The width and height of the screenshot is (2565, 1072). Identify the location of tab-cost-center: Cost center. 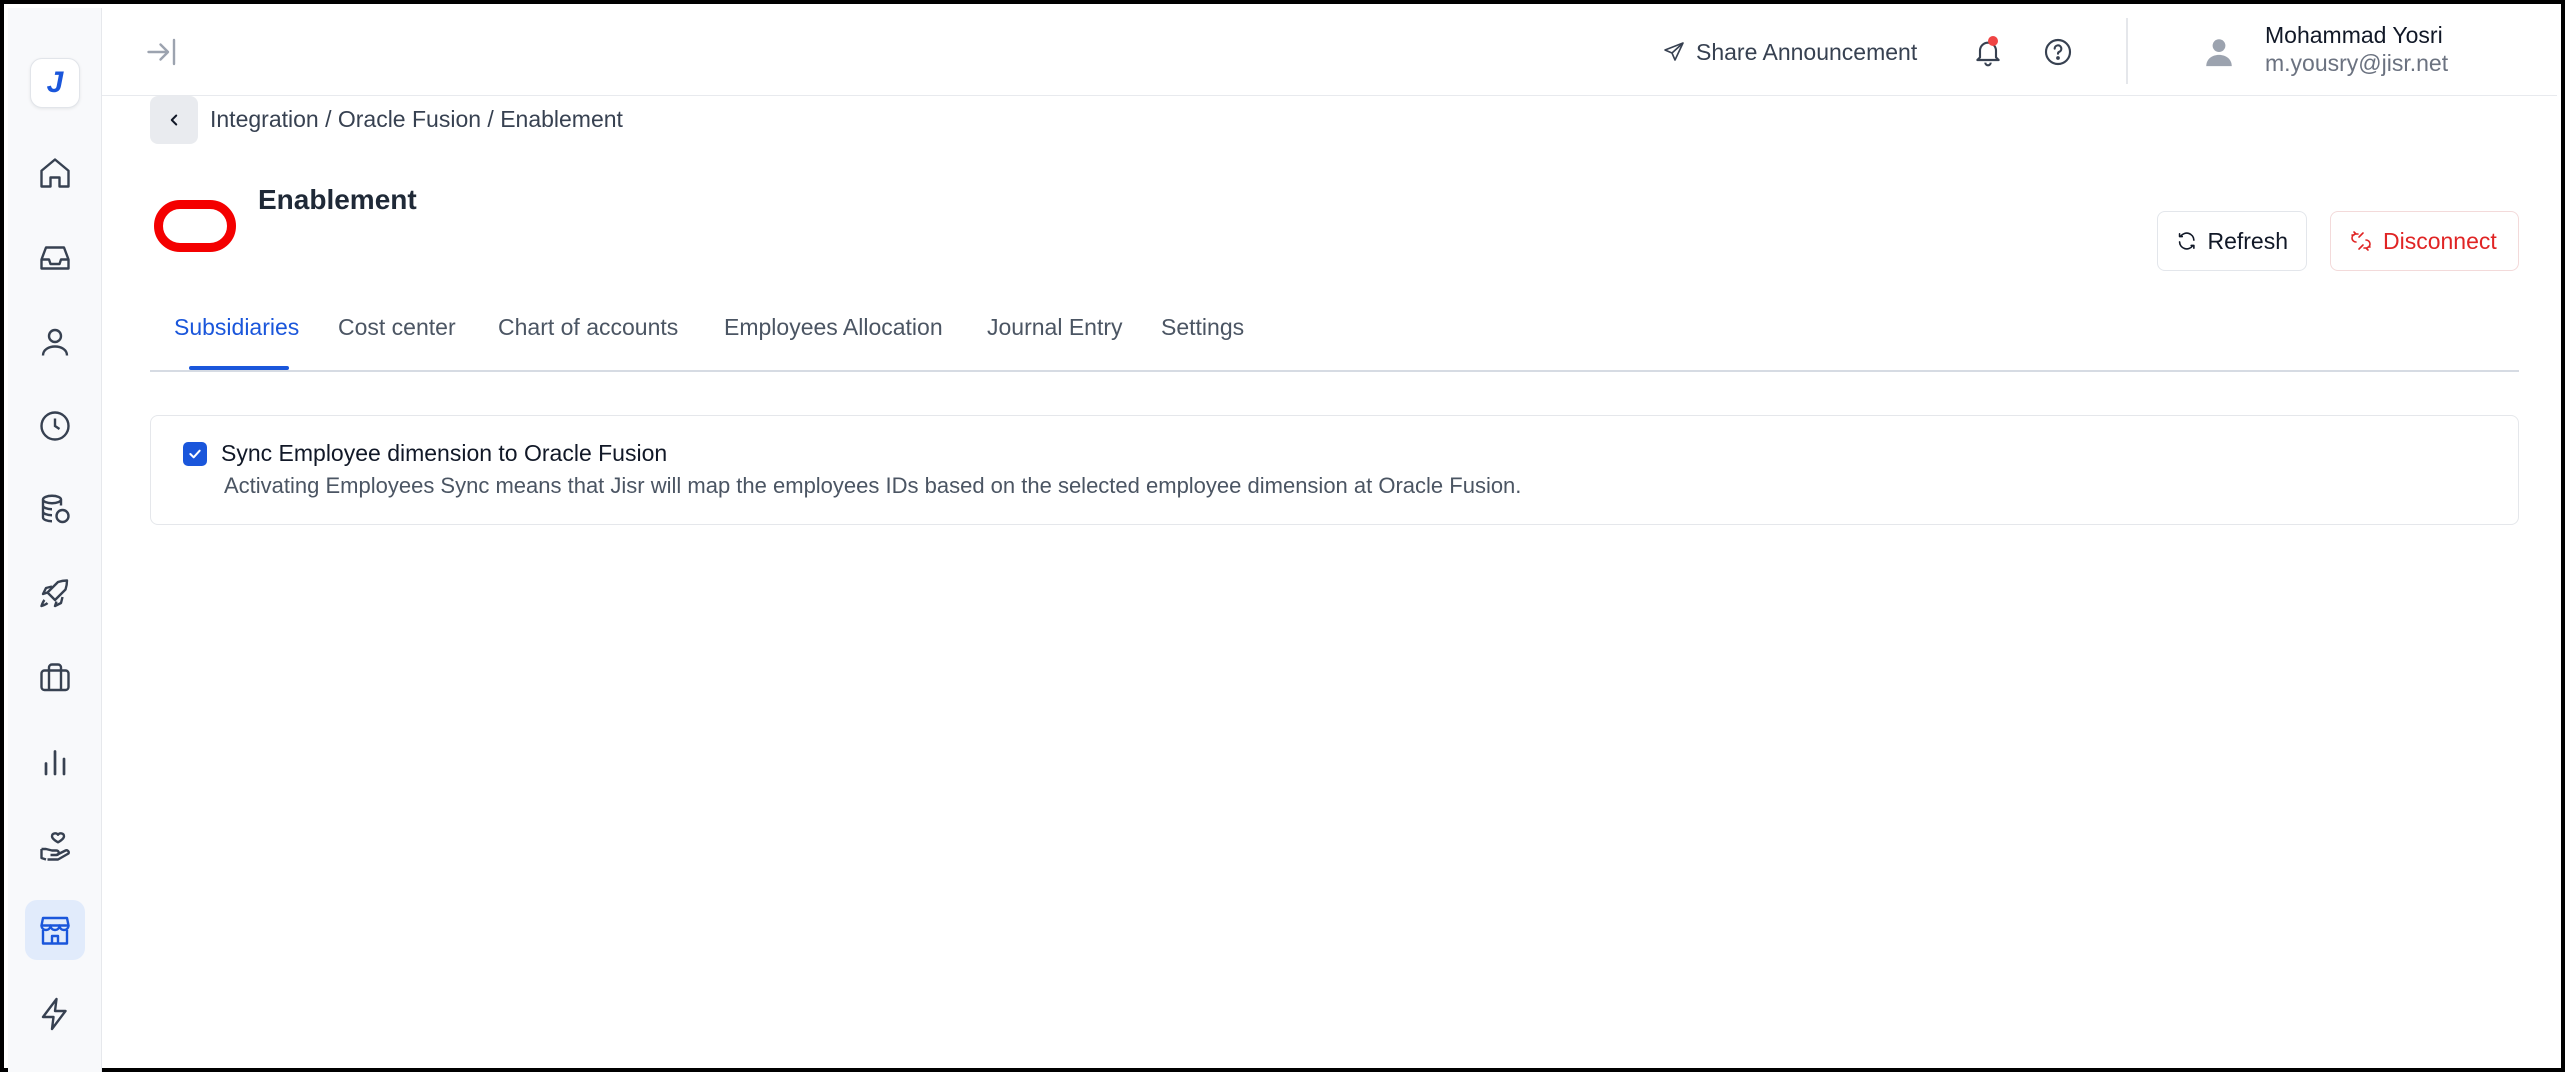
(397, 327).